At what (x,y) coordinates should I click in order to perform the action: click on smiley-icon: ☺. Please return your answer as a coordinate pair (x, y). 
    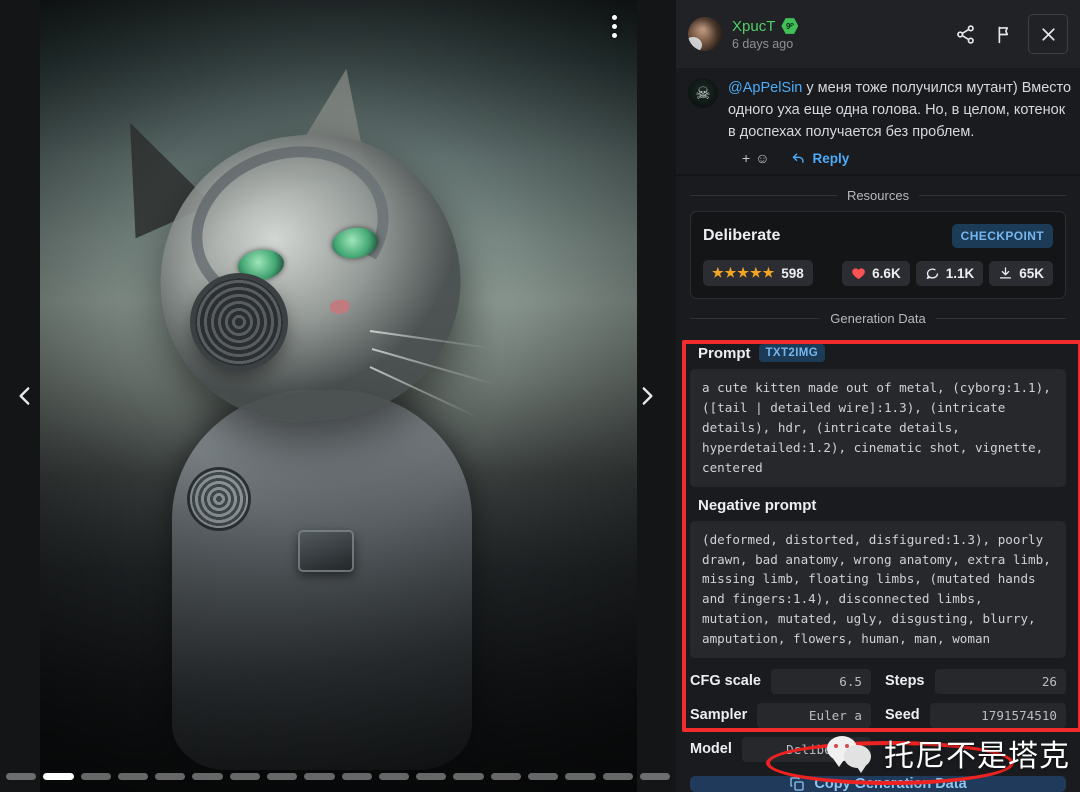
    Looking at the image, I should click on (762, 158).